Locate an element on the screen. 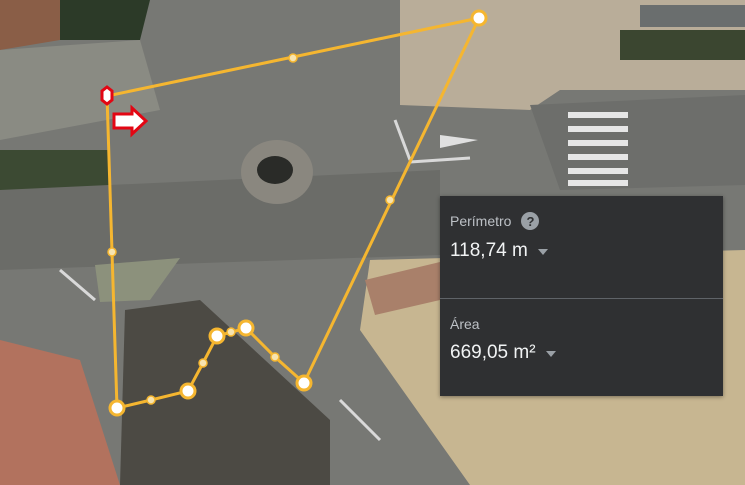 This screenshot has width=745, height=485. area-label: Área is located at coordinates (465, 324).